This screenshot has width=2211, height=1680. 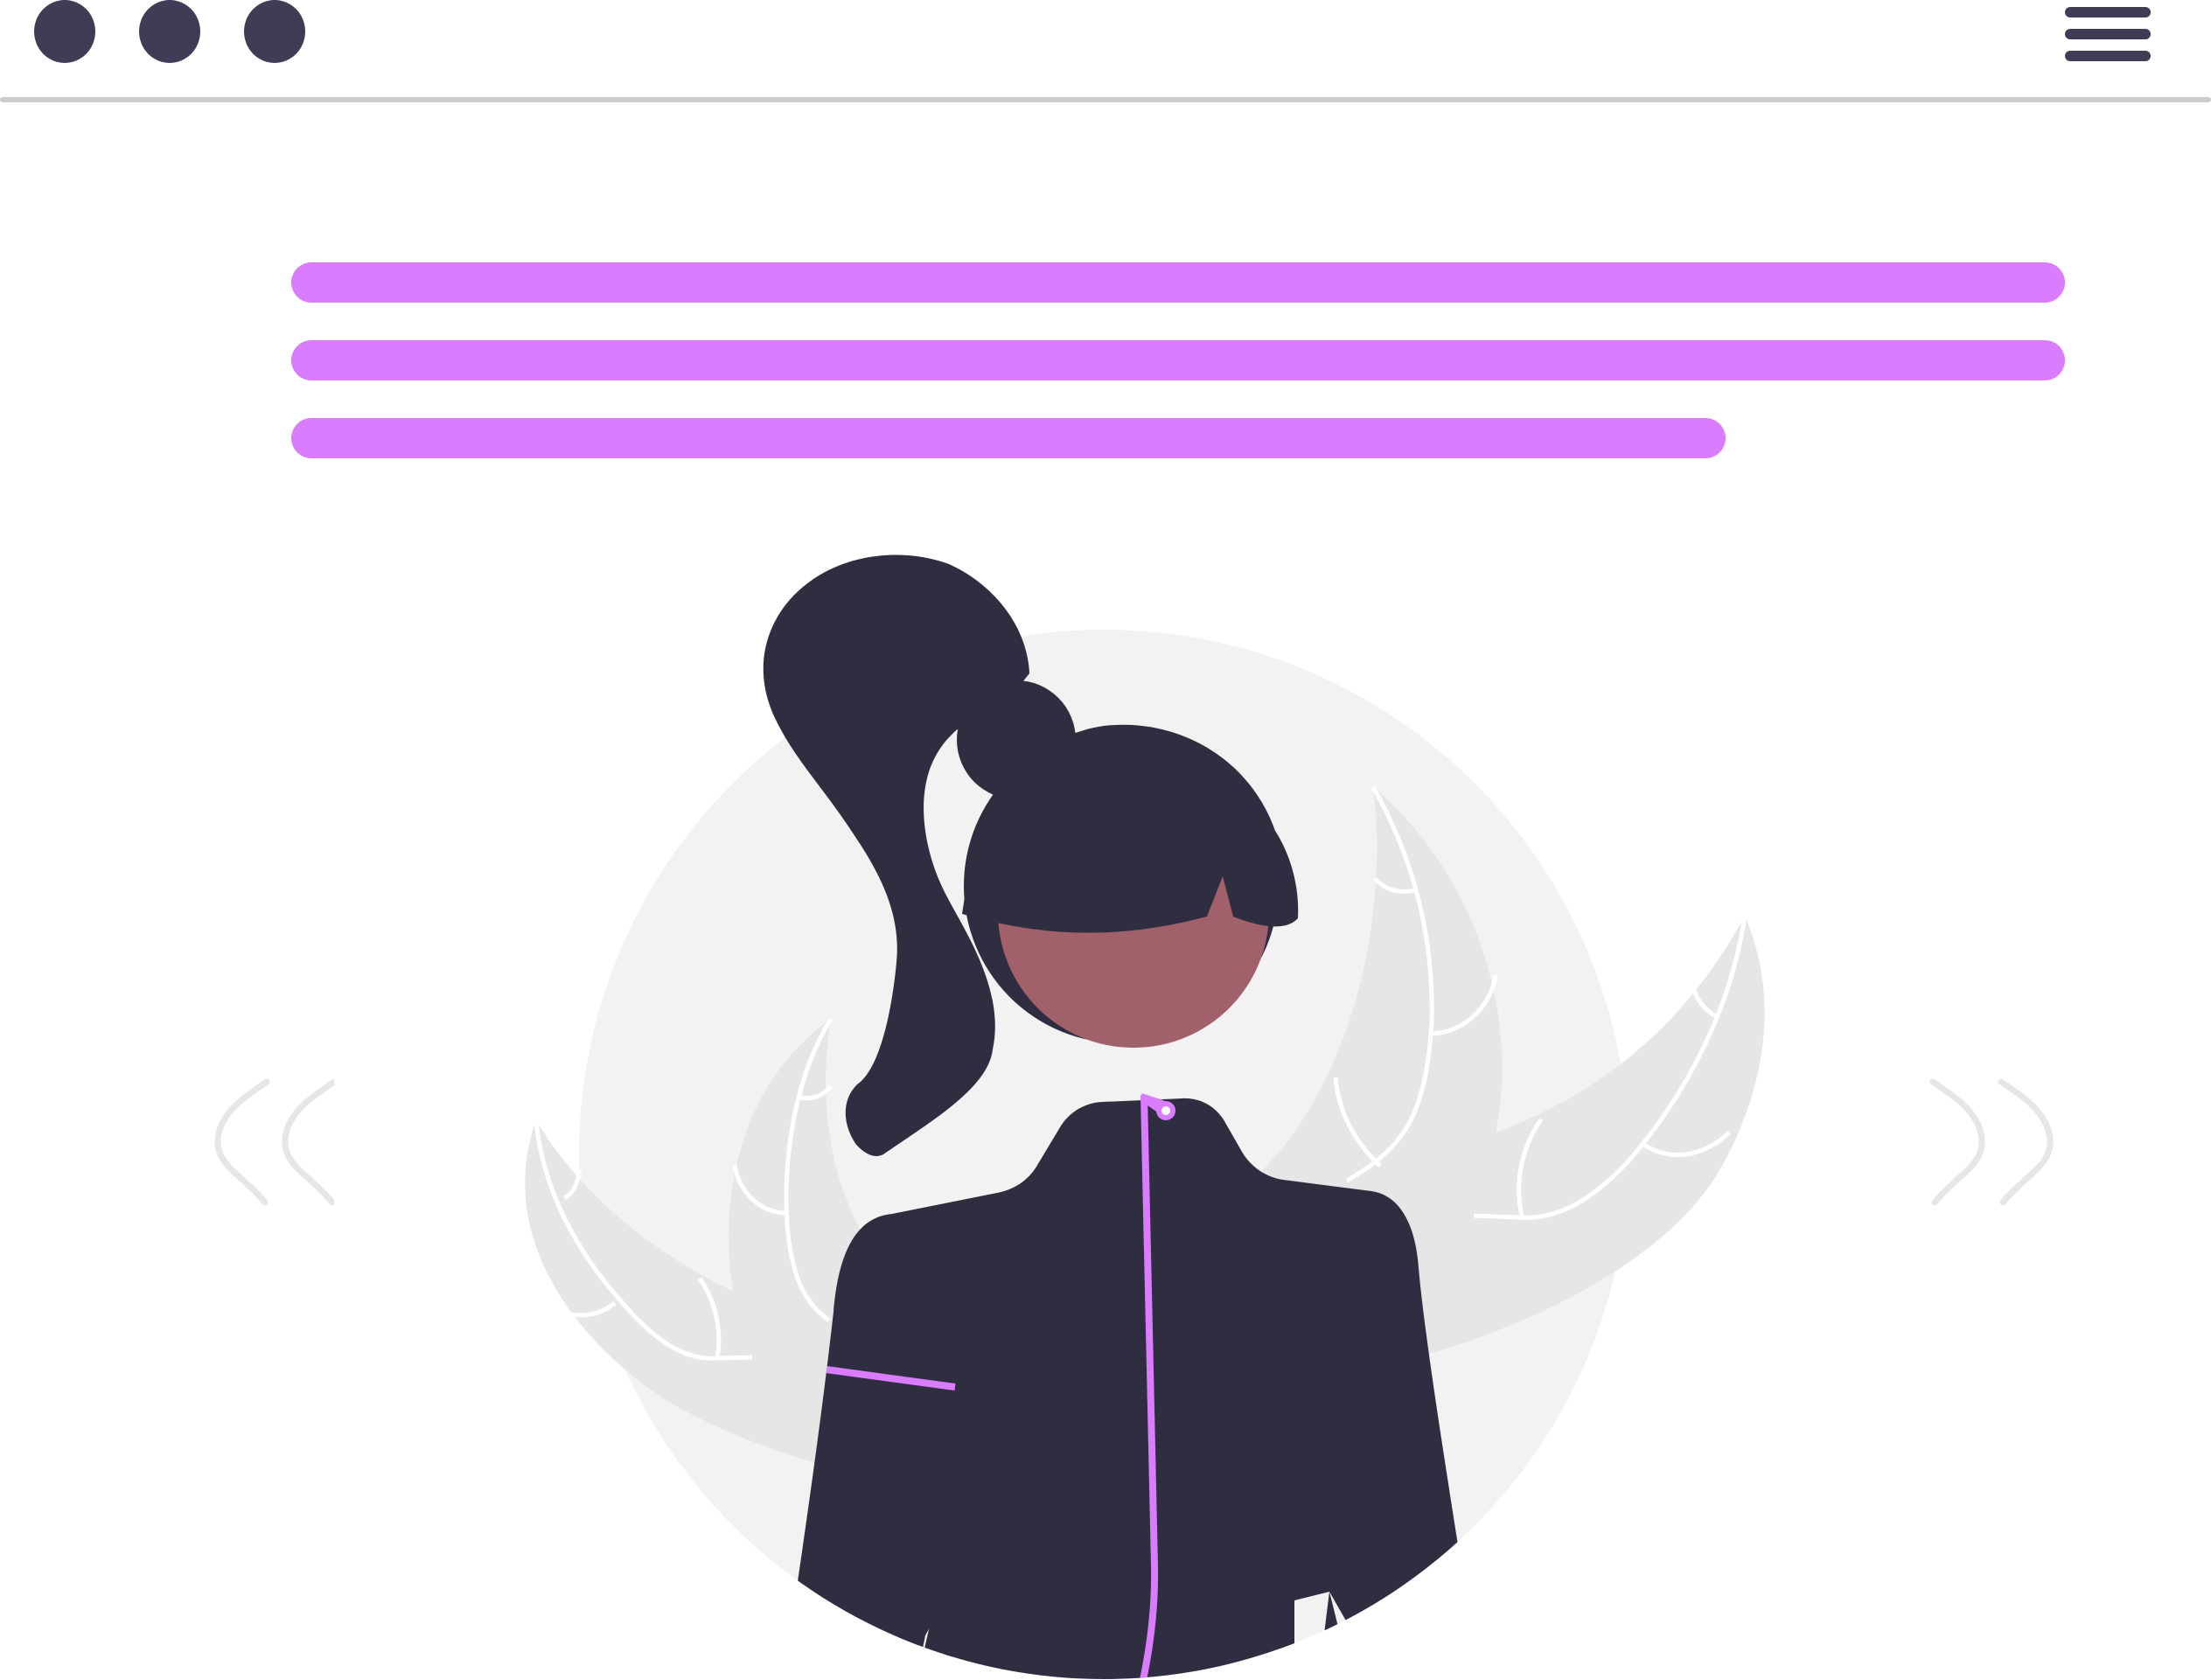 I want to click on header-divider, so click(x=1105, y=99).